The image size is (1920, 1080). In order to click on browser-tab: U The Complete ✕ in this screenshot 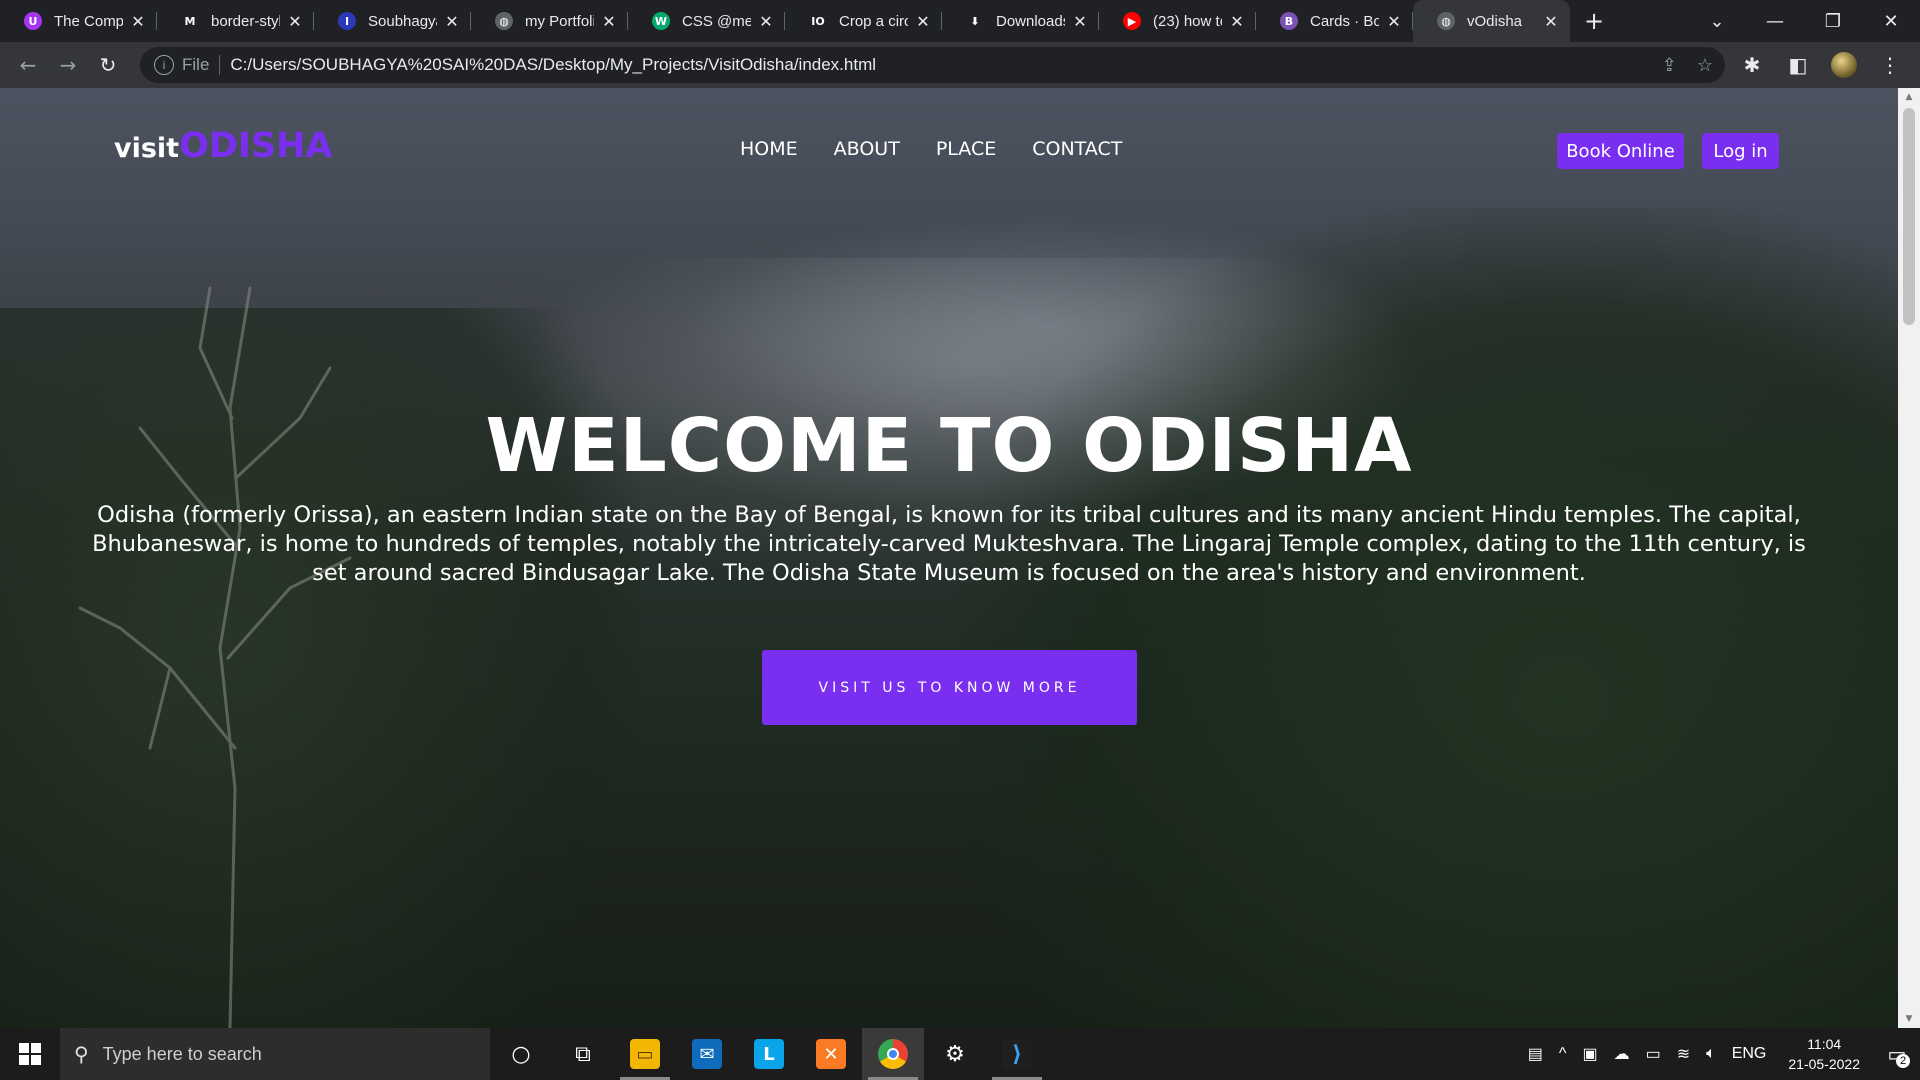, I will do `click(78, 21)`.